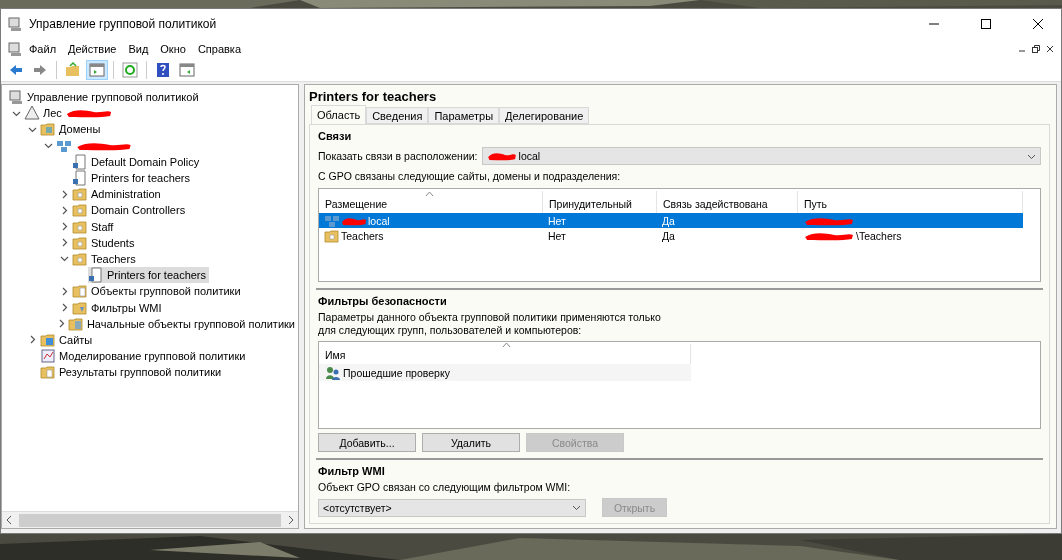 The height and width of the screenshot is (560, 1062). Describe the element at coordinates (505, 372) in the screenshot. I see `list-item: Прошедшие проверку` at that location.